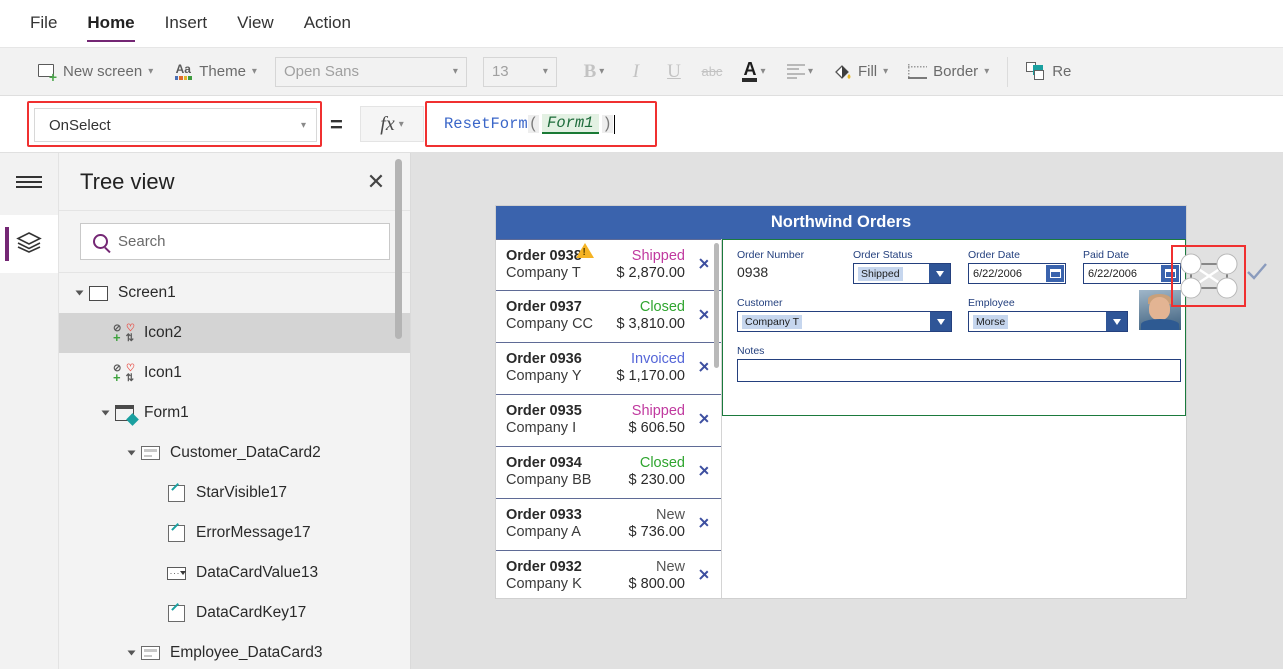  I want to click on tree-scrollbar-thumb, so click(398, 249).